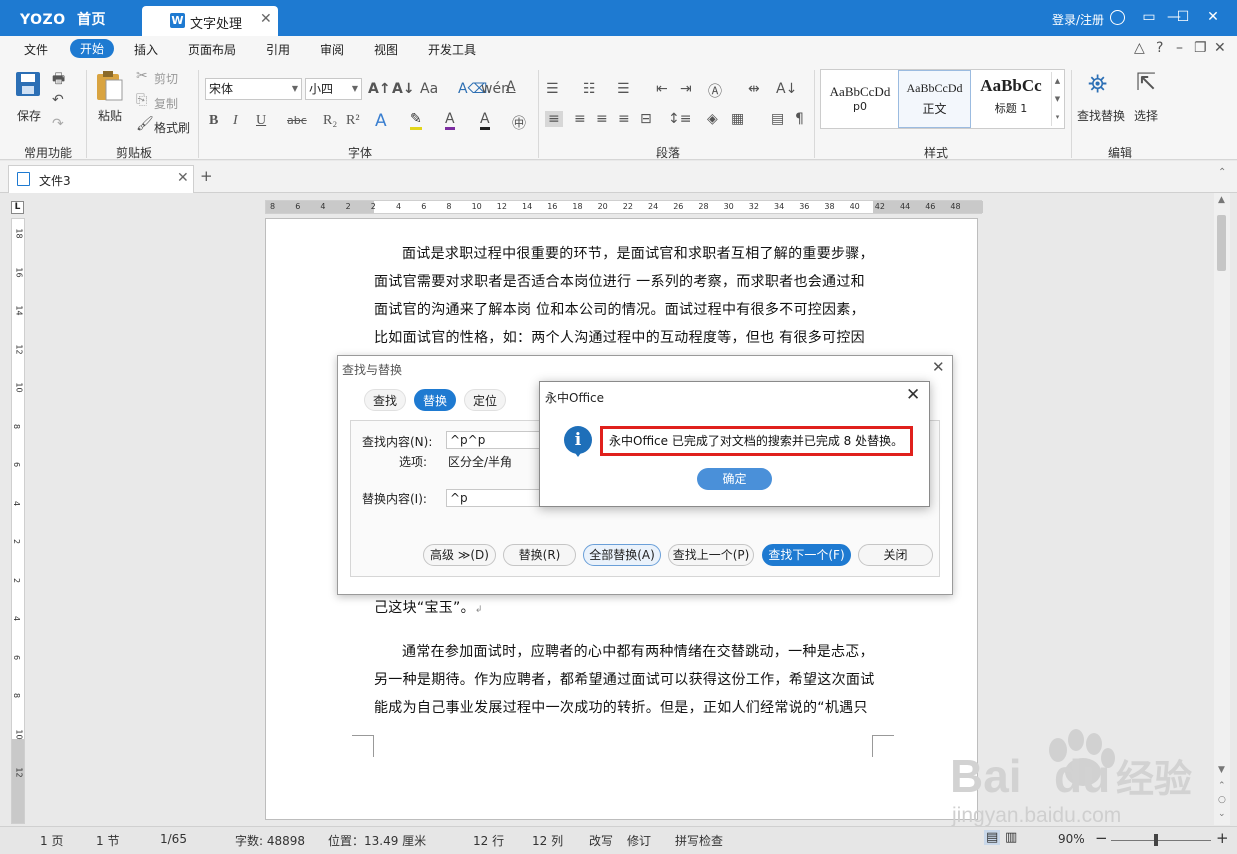  Describe the element at coordinates (379, 89) in the screenshot. I see `grow-font-icon: A↑` at that location.